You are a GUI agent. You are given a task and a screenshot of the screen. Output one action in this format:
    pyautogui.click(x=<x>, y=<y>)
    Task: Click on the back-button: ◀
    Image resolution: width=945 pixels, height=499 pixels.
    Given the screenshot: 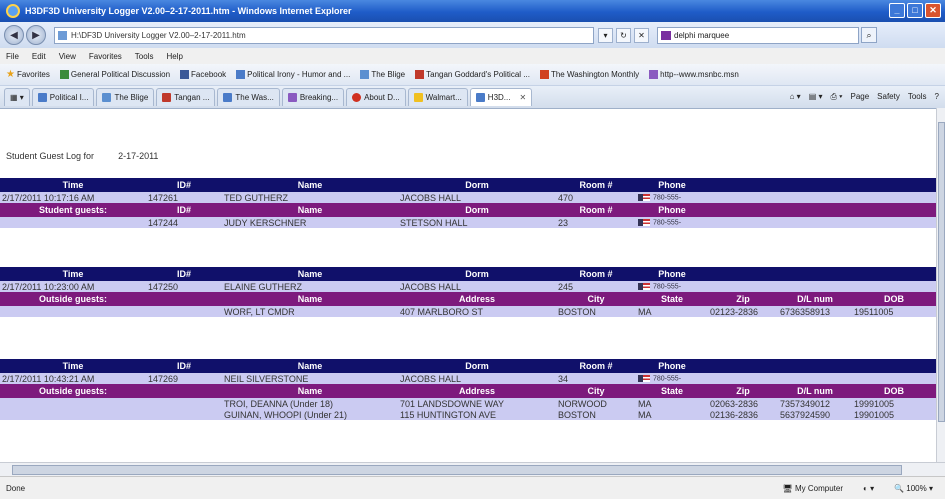 What is the action you would take?
    pyautogui.click(x=14, y=35)
    